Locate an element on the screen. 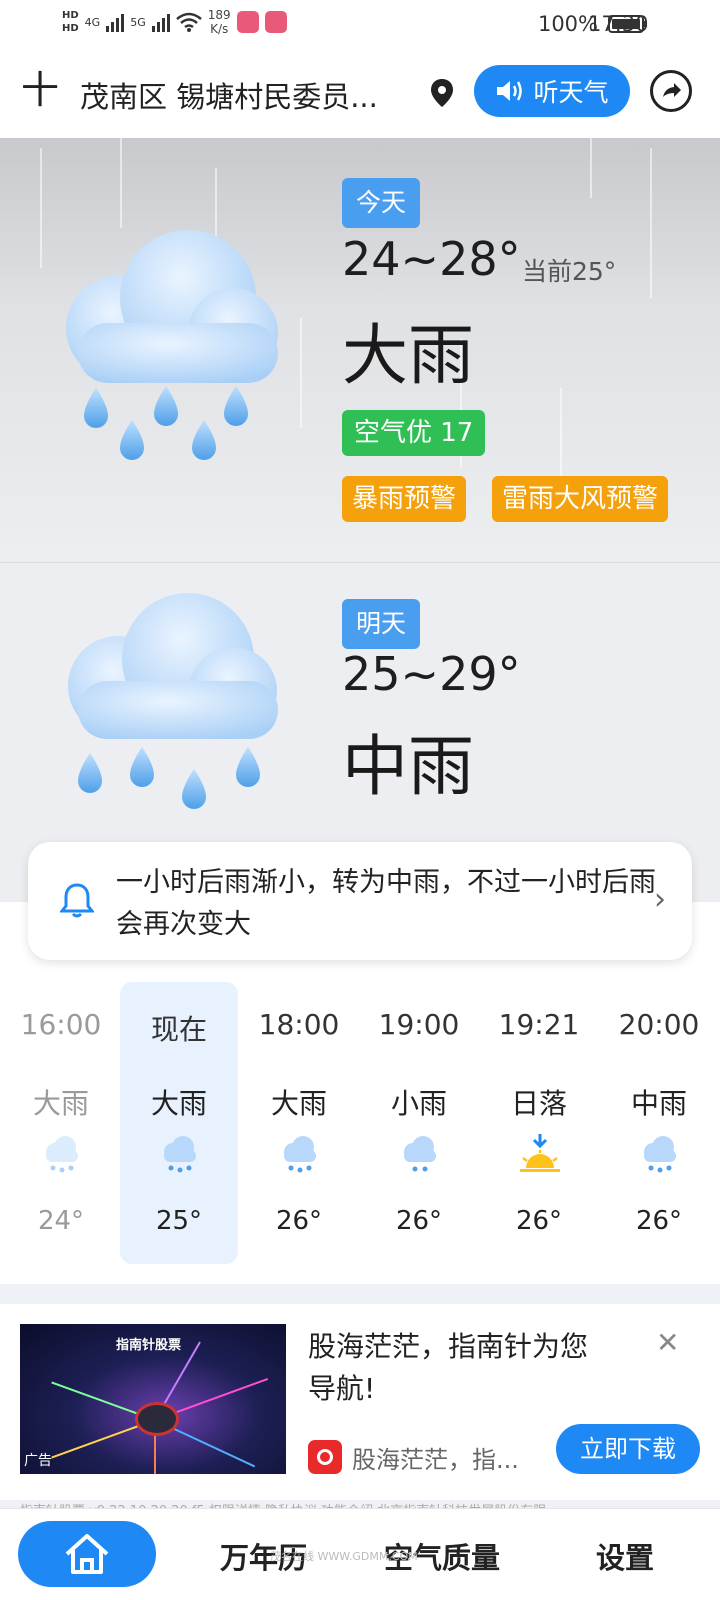  current-temp: 当前25° is located at coordinates (569, 271).